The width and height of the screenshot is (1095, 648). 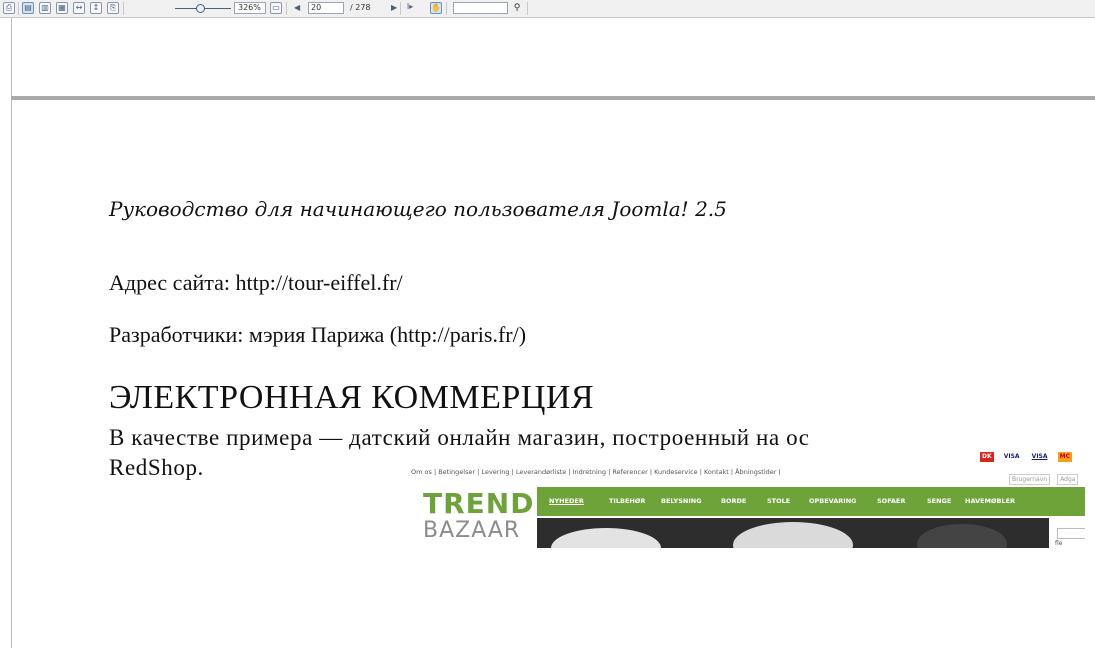 I want to click on two-page-view-button: ▥, so click(x=45, y=8).